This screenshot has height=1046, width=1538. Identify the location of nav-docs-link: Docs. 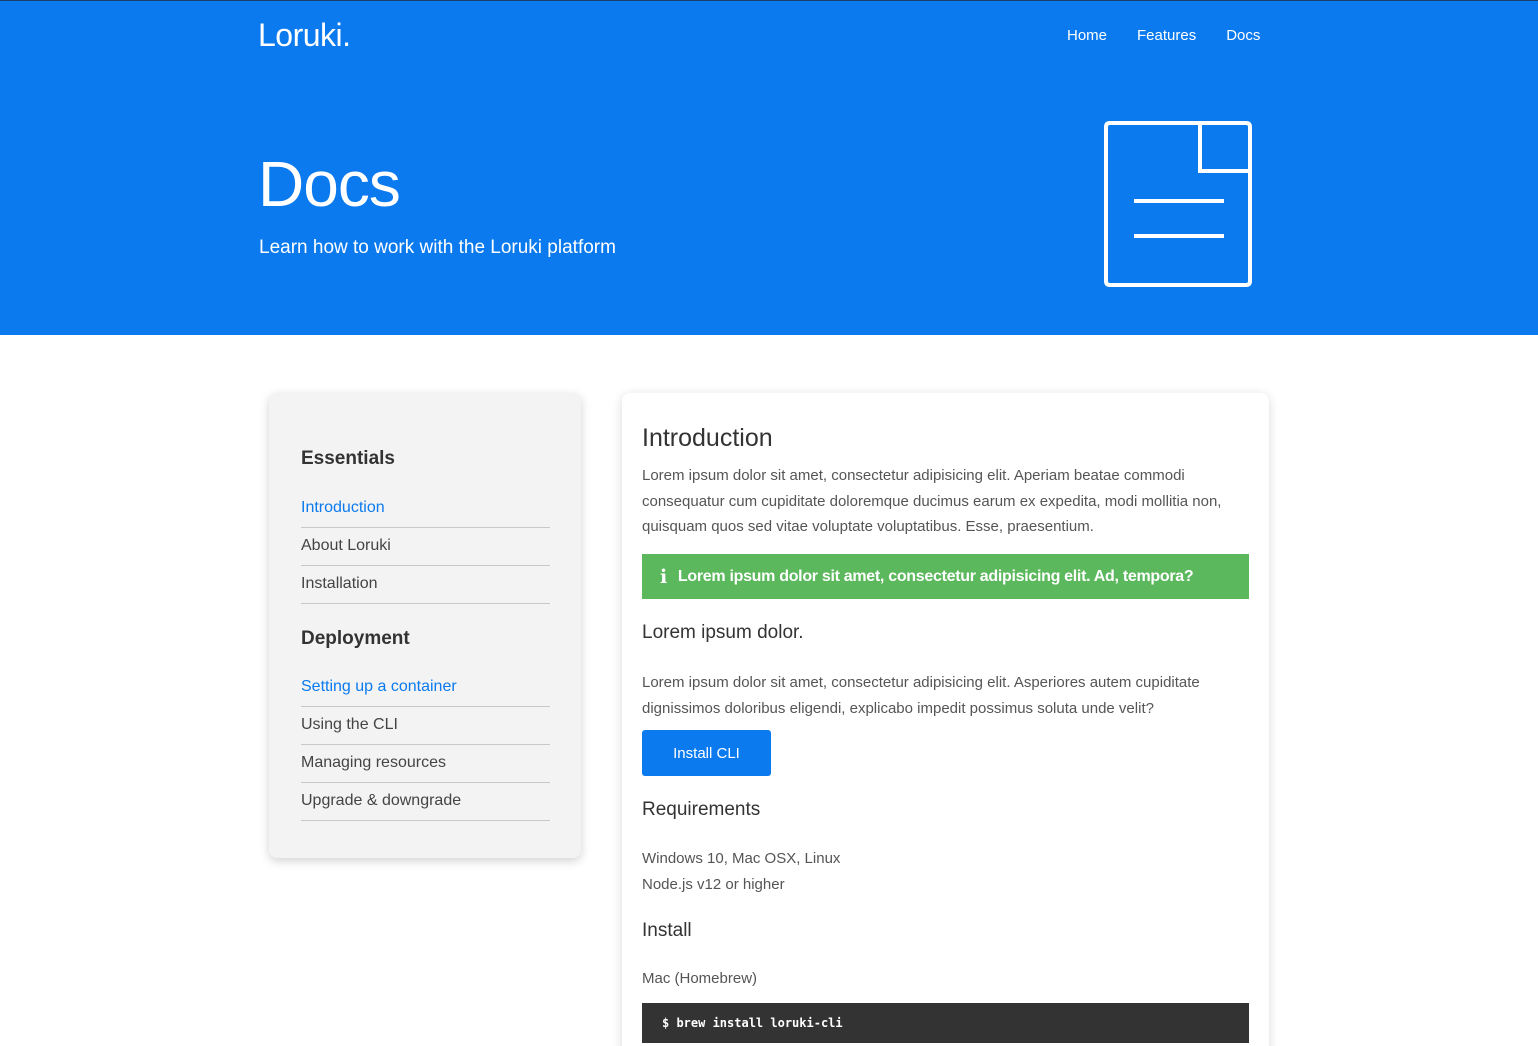
(1243, 35).